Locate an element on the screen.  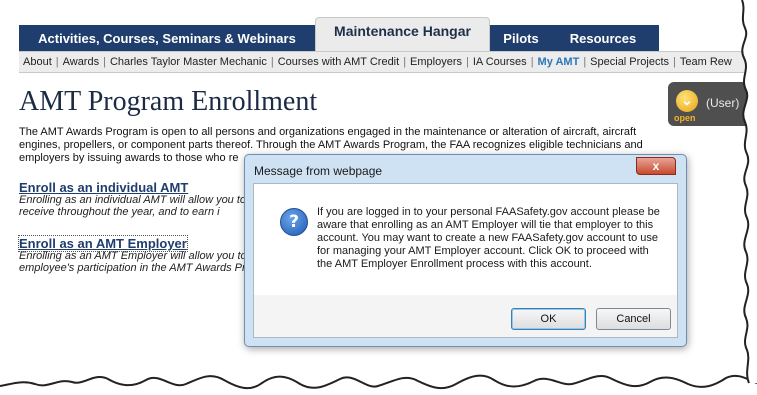
user-badge: ⌄ open (User) is located at coordinates (712, 104).